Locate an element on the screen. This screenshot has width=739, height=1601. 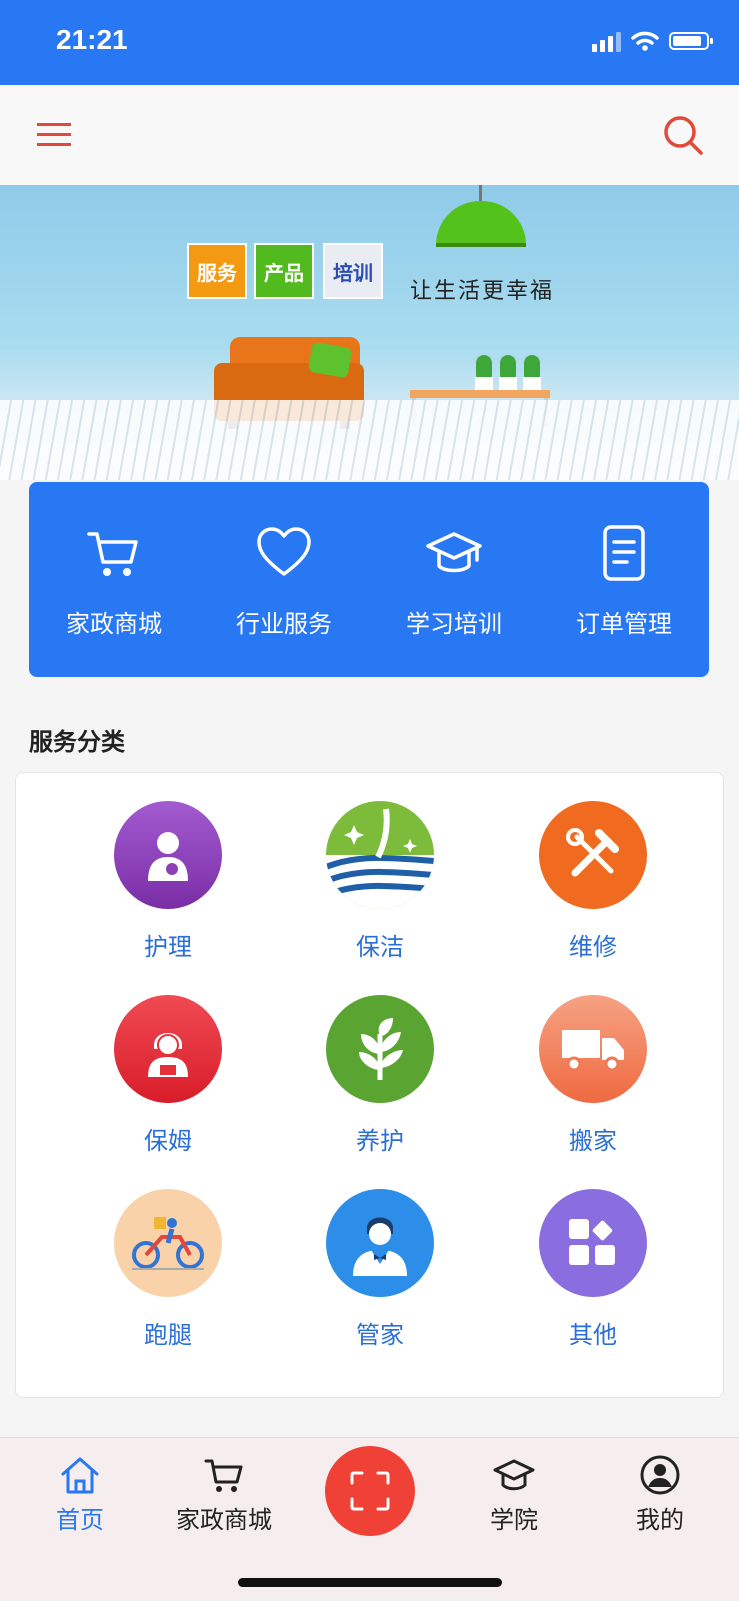
hamburger-menu-icon is located at coordinates (54, 134).